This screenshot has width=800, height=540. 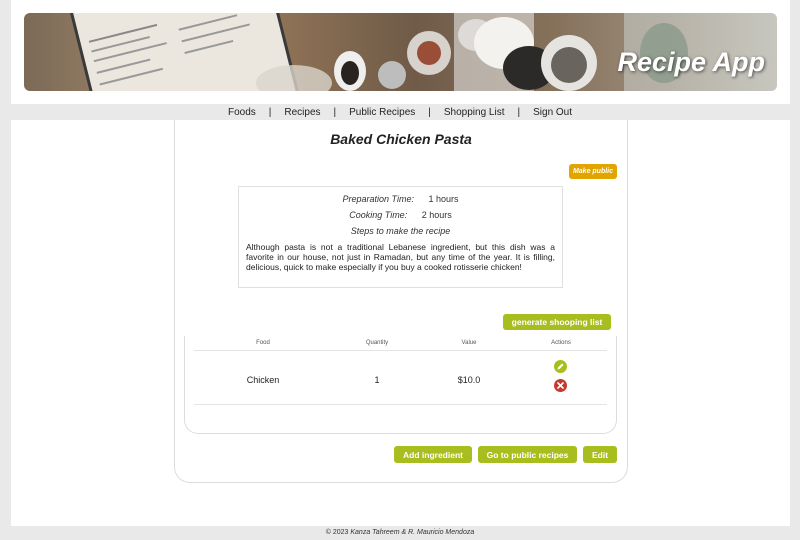 I want to click on cell-value: $10.0, so click(x=469, y=380).